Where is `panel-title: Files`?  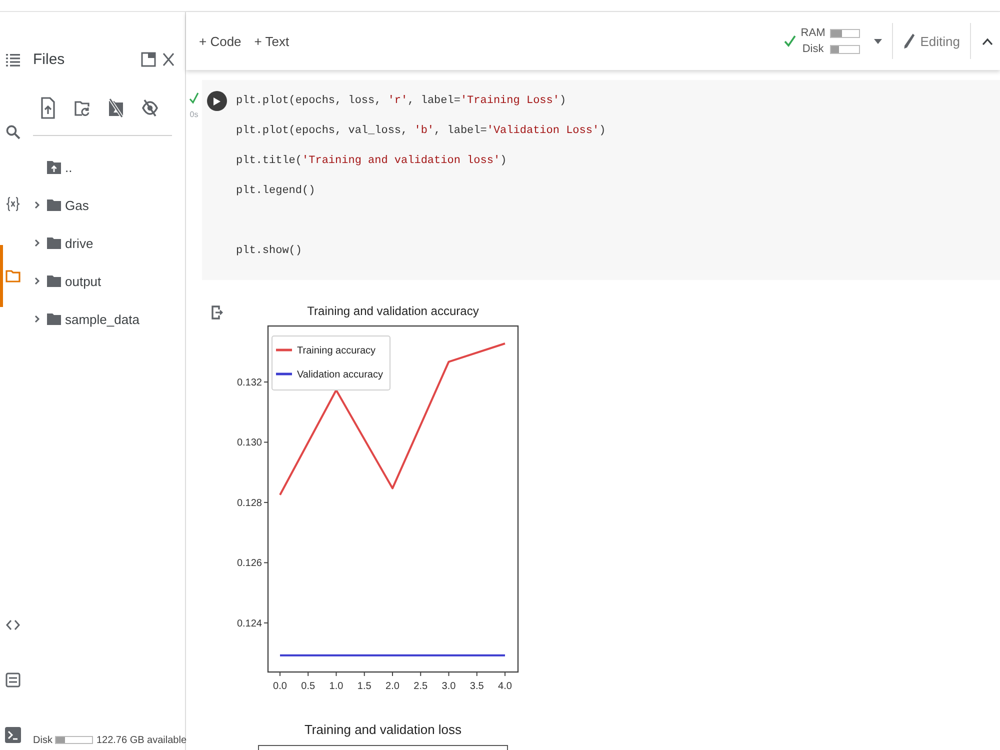 panel-title: Files is located at coordinates (49, 59).